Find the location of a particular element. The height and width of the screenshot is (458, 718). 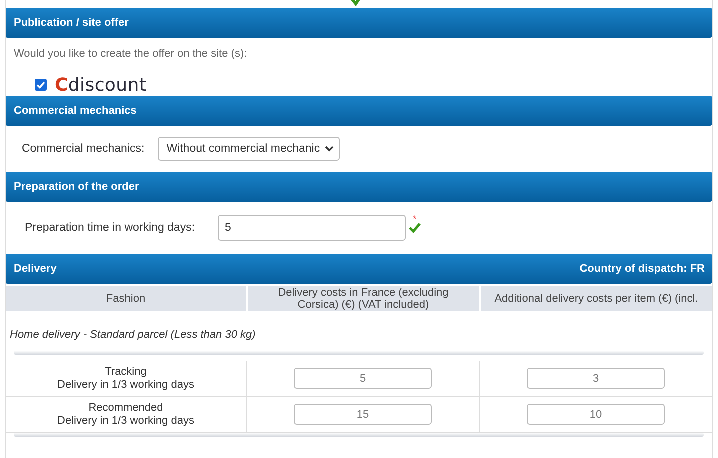

chevron-icon is located at coordinates (329, 149).